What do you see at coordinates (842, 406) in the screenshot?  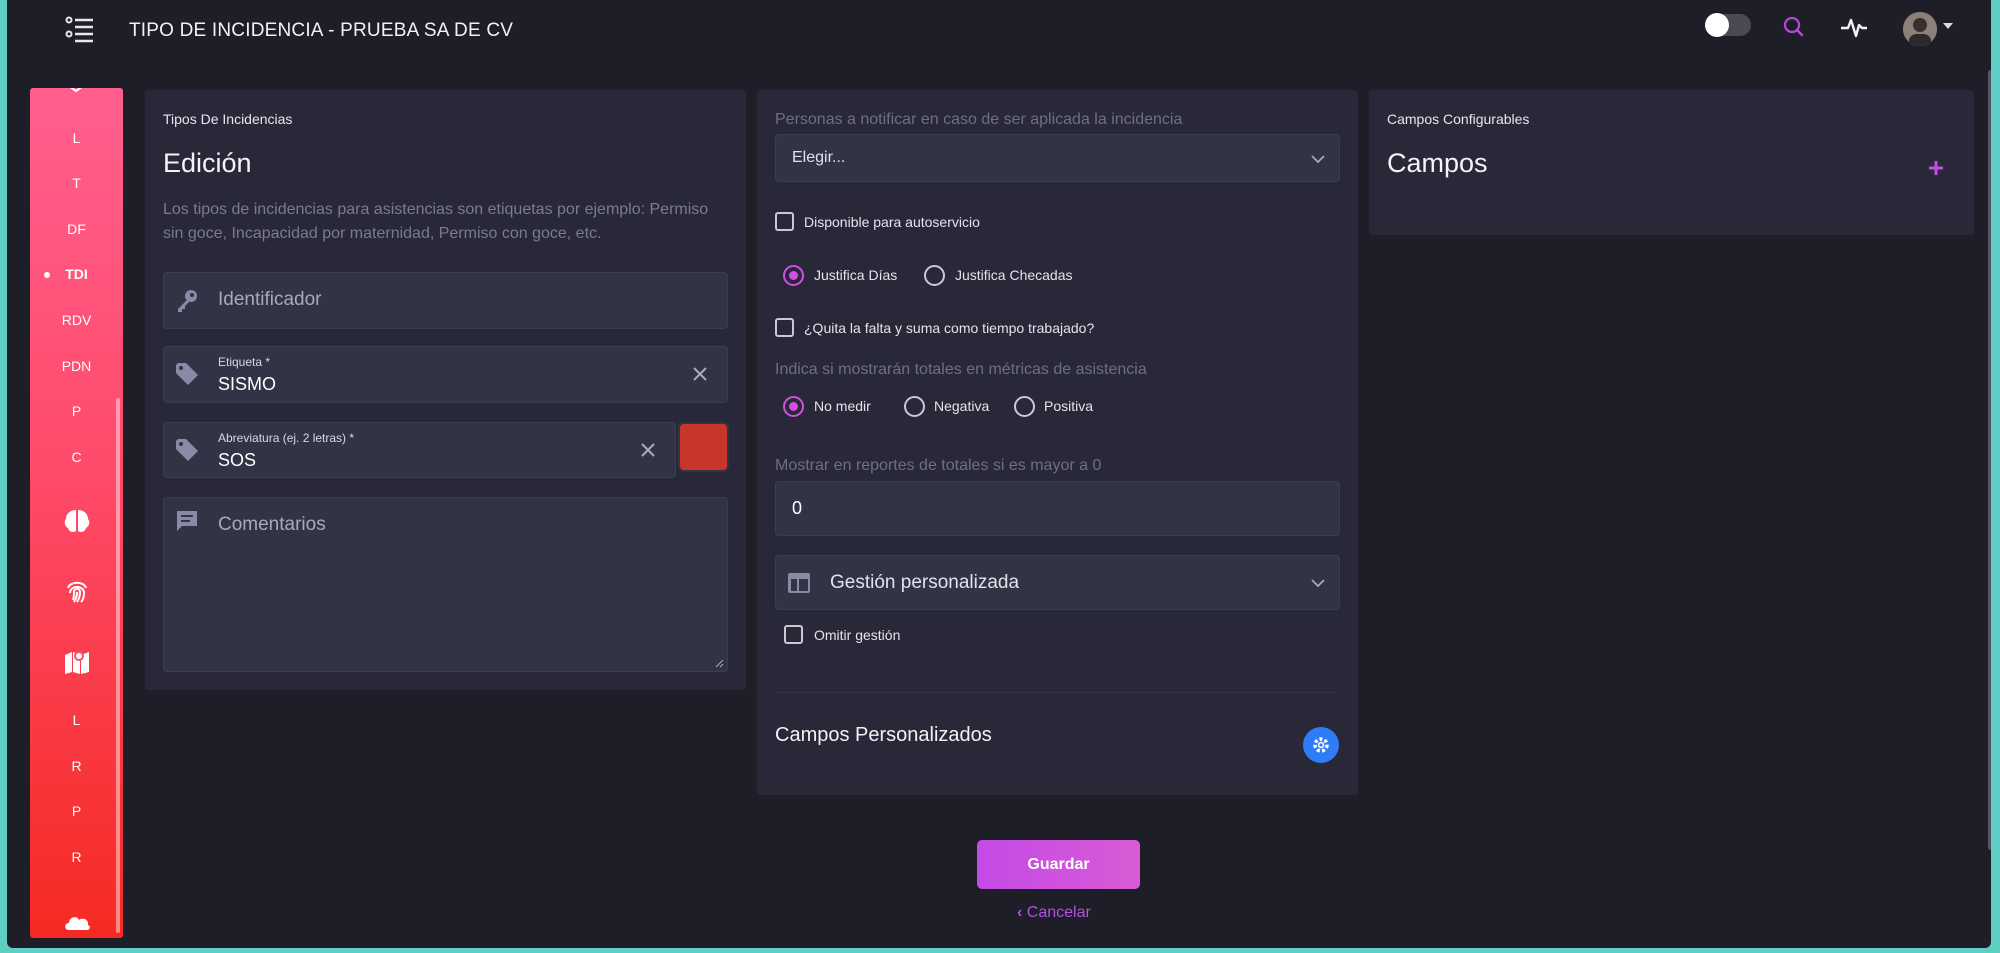 I see `metrics-option-label: No medir` at bounding box center [842, 406].